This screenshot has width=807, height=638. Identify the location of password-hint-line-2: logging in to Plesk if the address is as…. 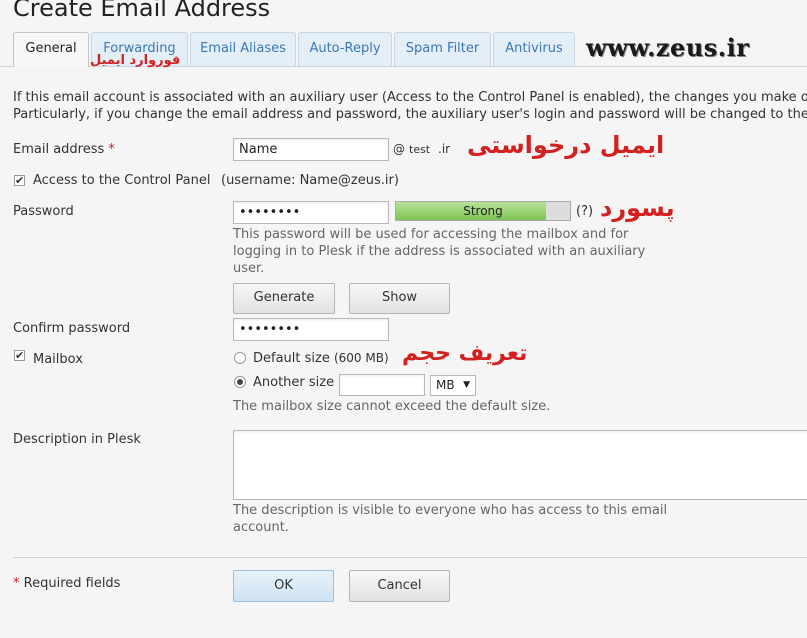
(439, 251).